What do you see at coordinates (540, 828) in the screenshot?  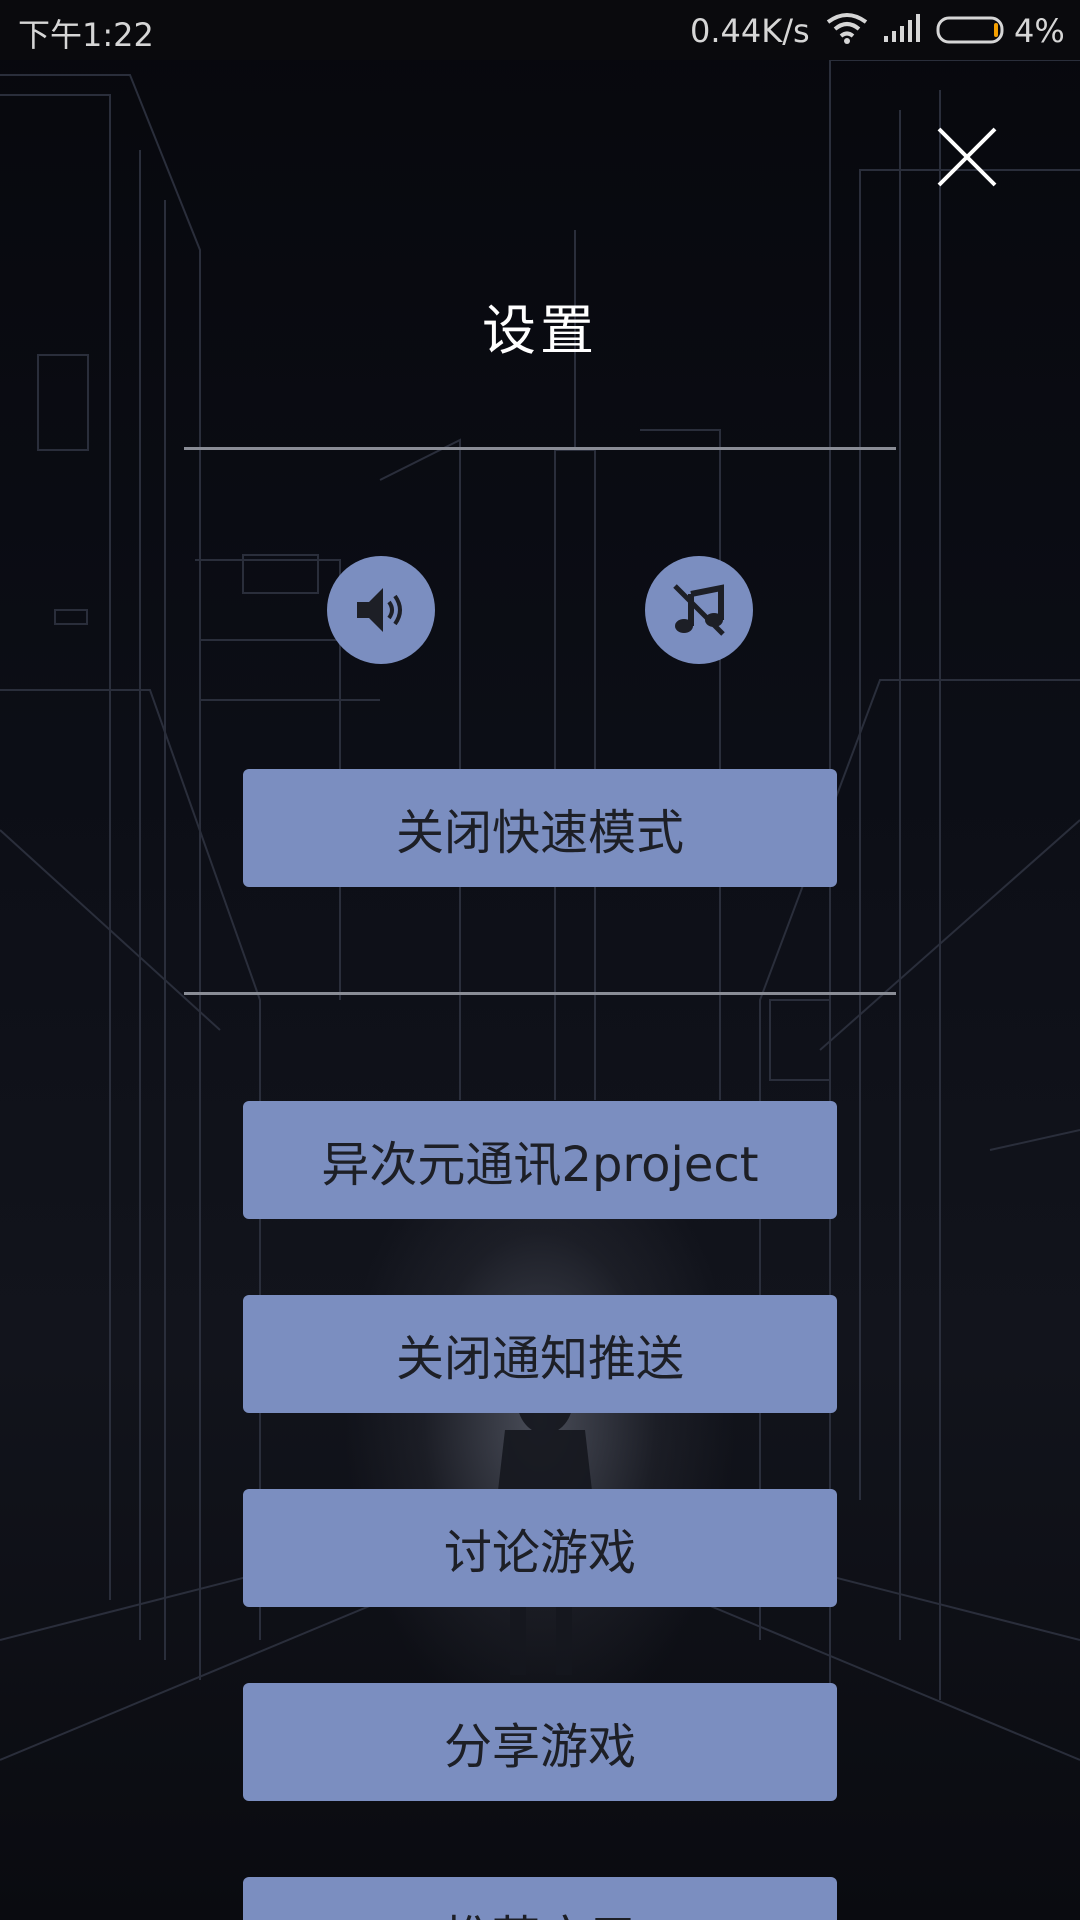 I see `fast-mode-button: 关闭快速模式` at bounding box center [540, 828].